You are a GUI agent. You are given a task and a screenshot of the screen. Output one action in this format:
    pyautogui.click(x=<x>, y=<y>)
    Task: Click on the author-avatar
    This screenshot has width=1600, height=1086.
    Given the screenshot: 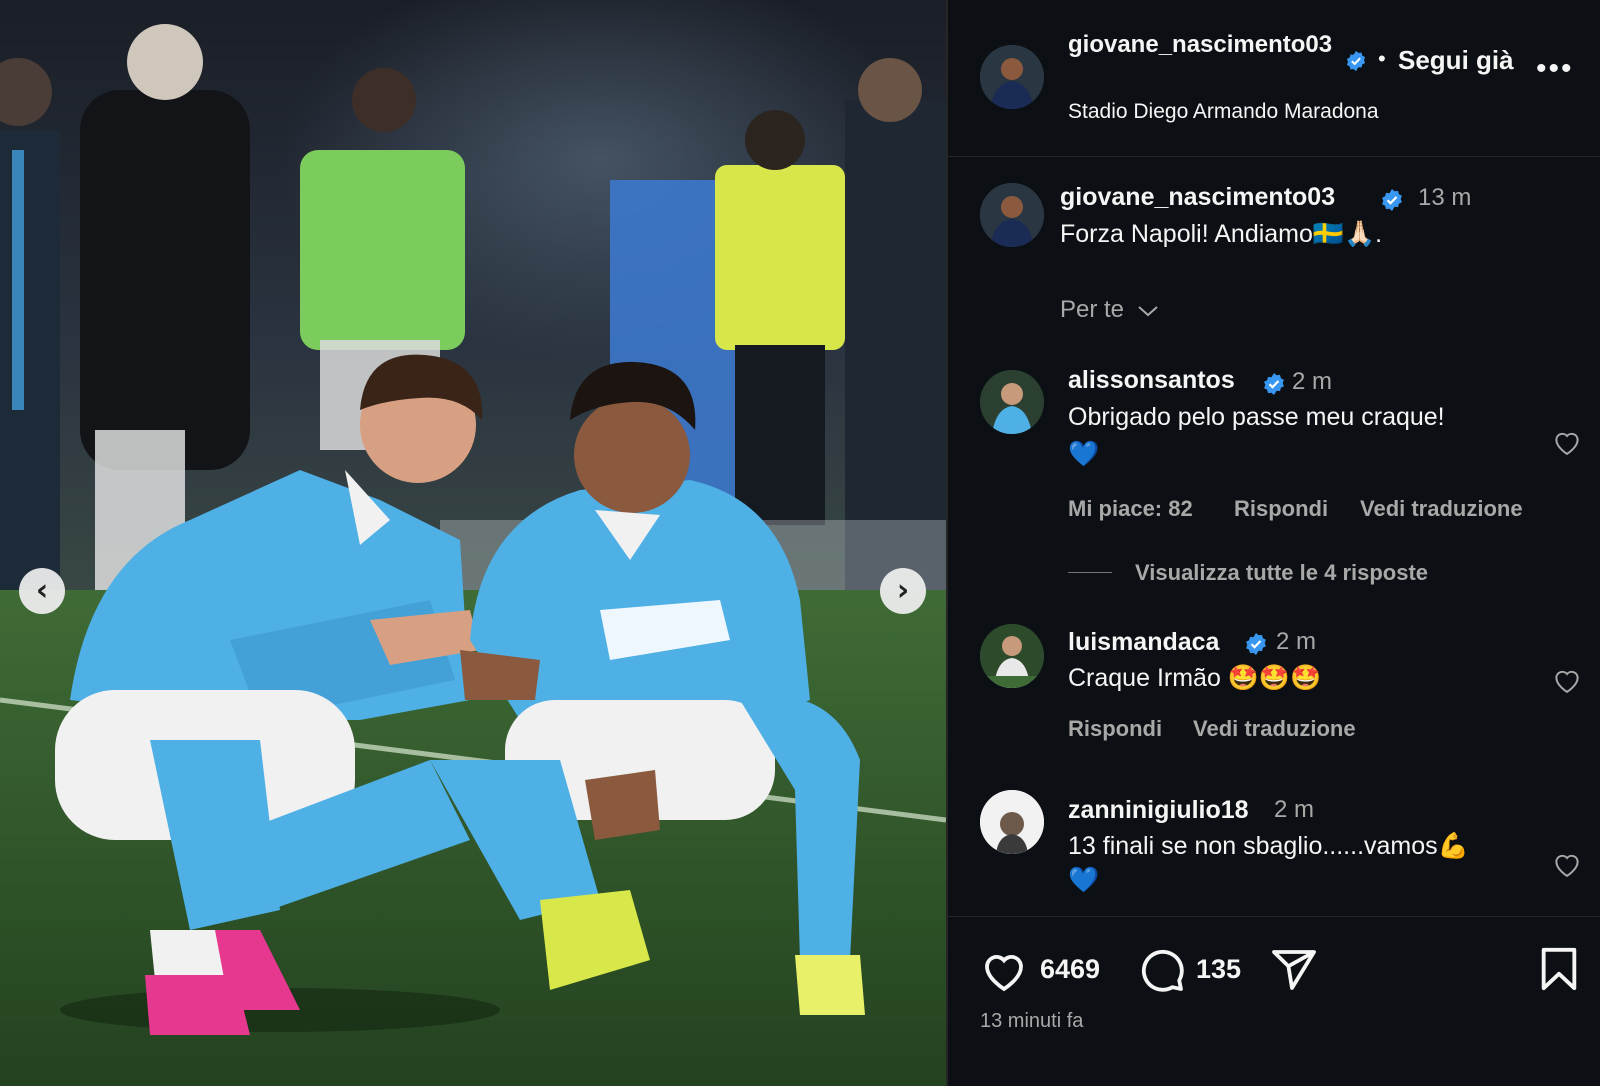 What is the action you would take?
    pyautogui.click(x=1012, y=77)
    